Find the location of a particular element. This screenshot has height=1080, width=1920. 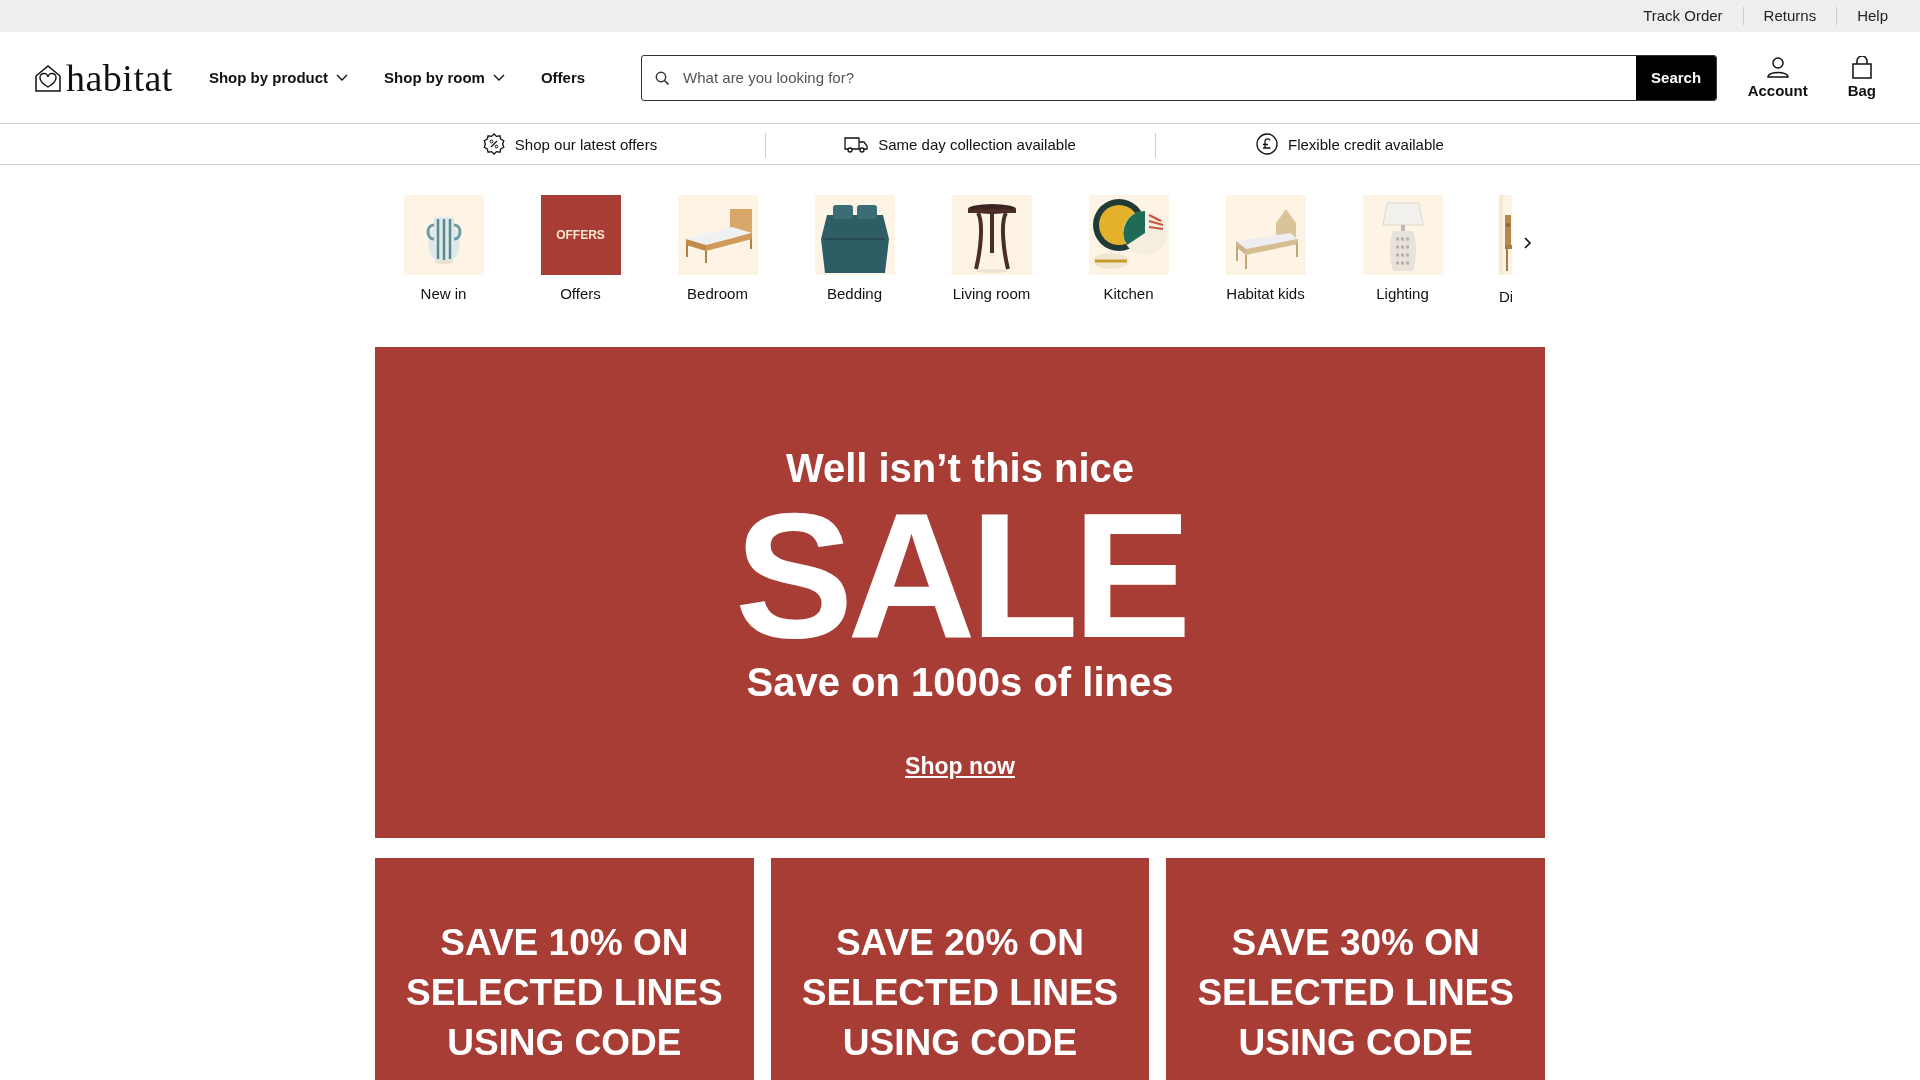

category-link: Lighting is located at coordinates (1402, 293).